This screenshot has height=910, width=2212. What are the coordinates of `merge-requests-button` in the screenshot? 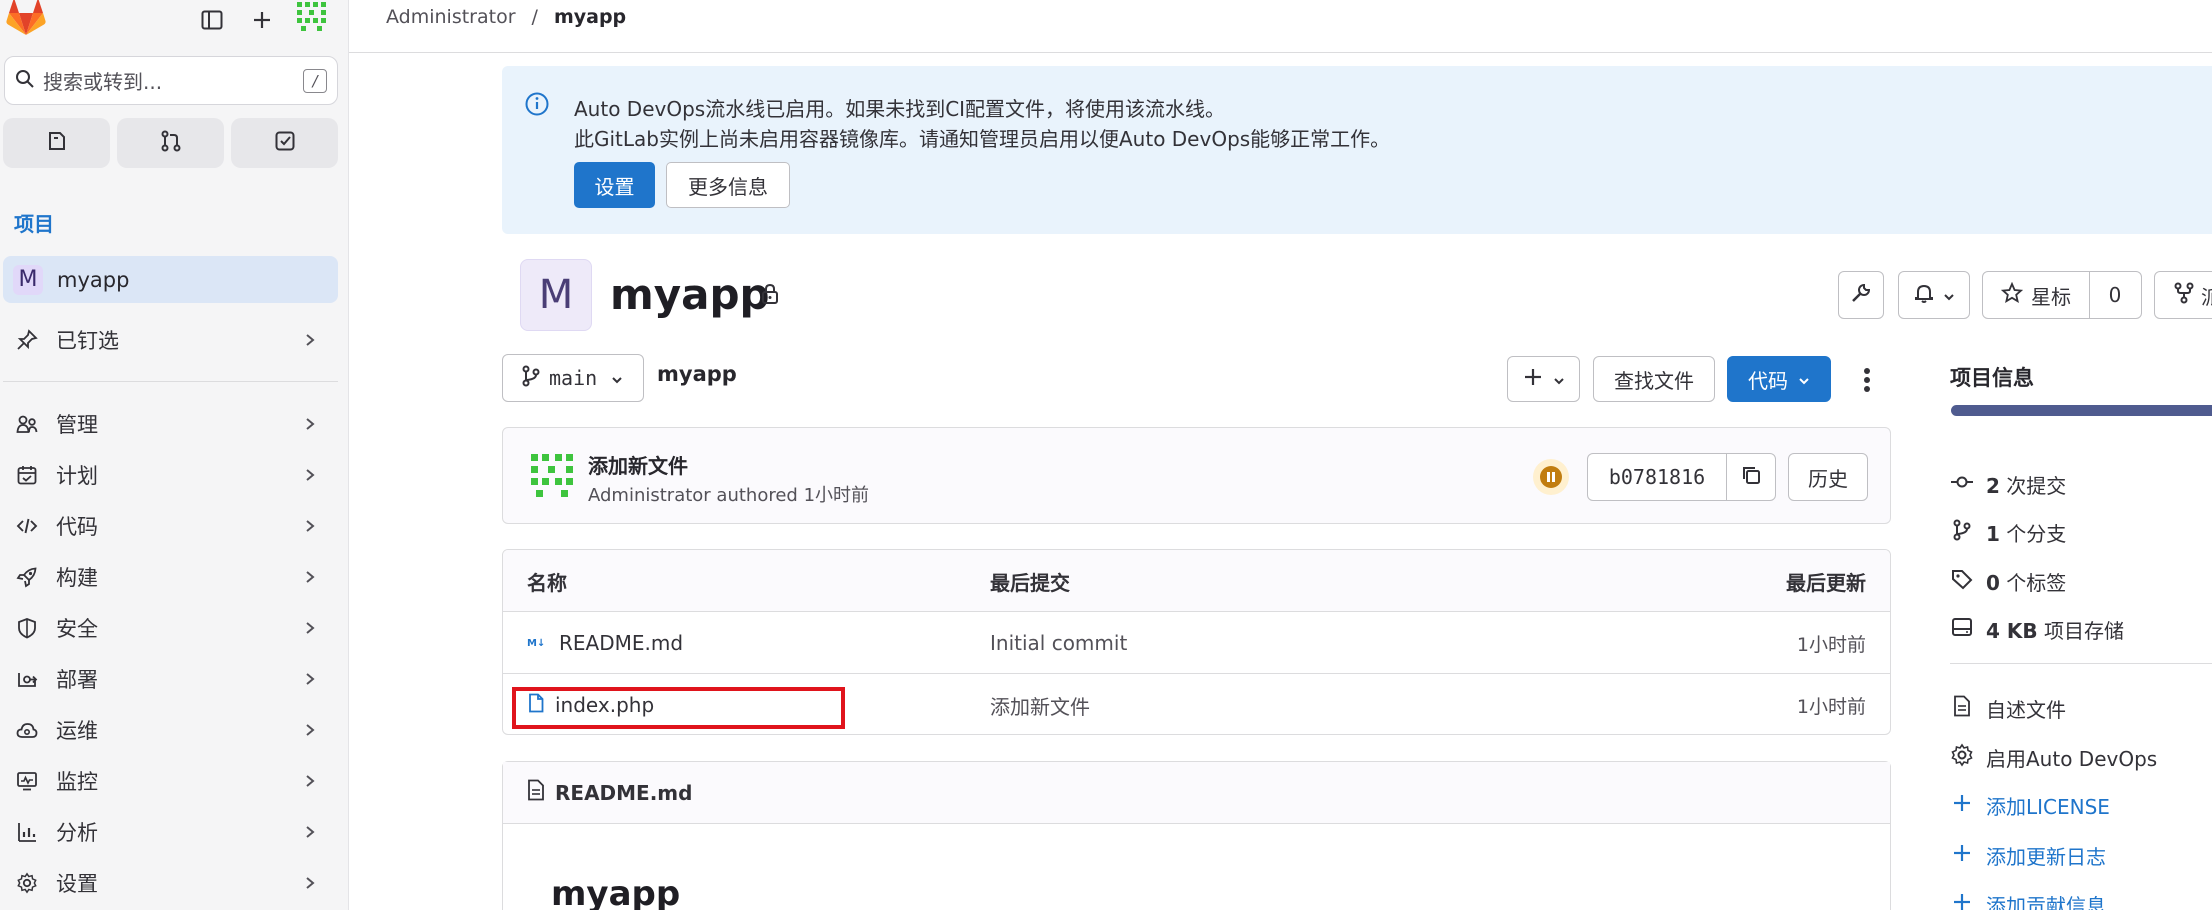 It's located at (170, 143).